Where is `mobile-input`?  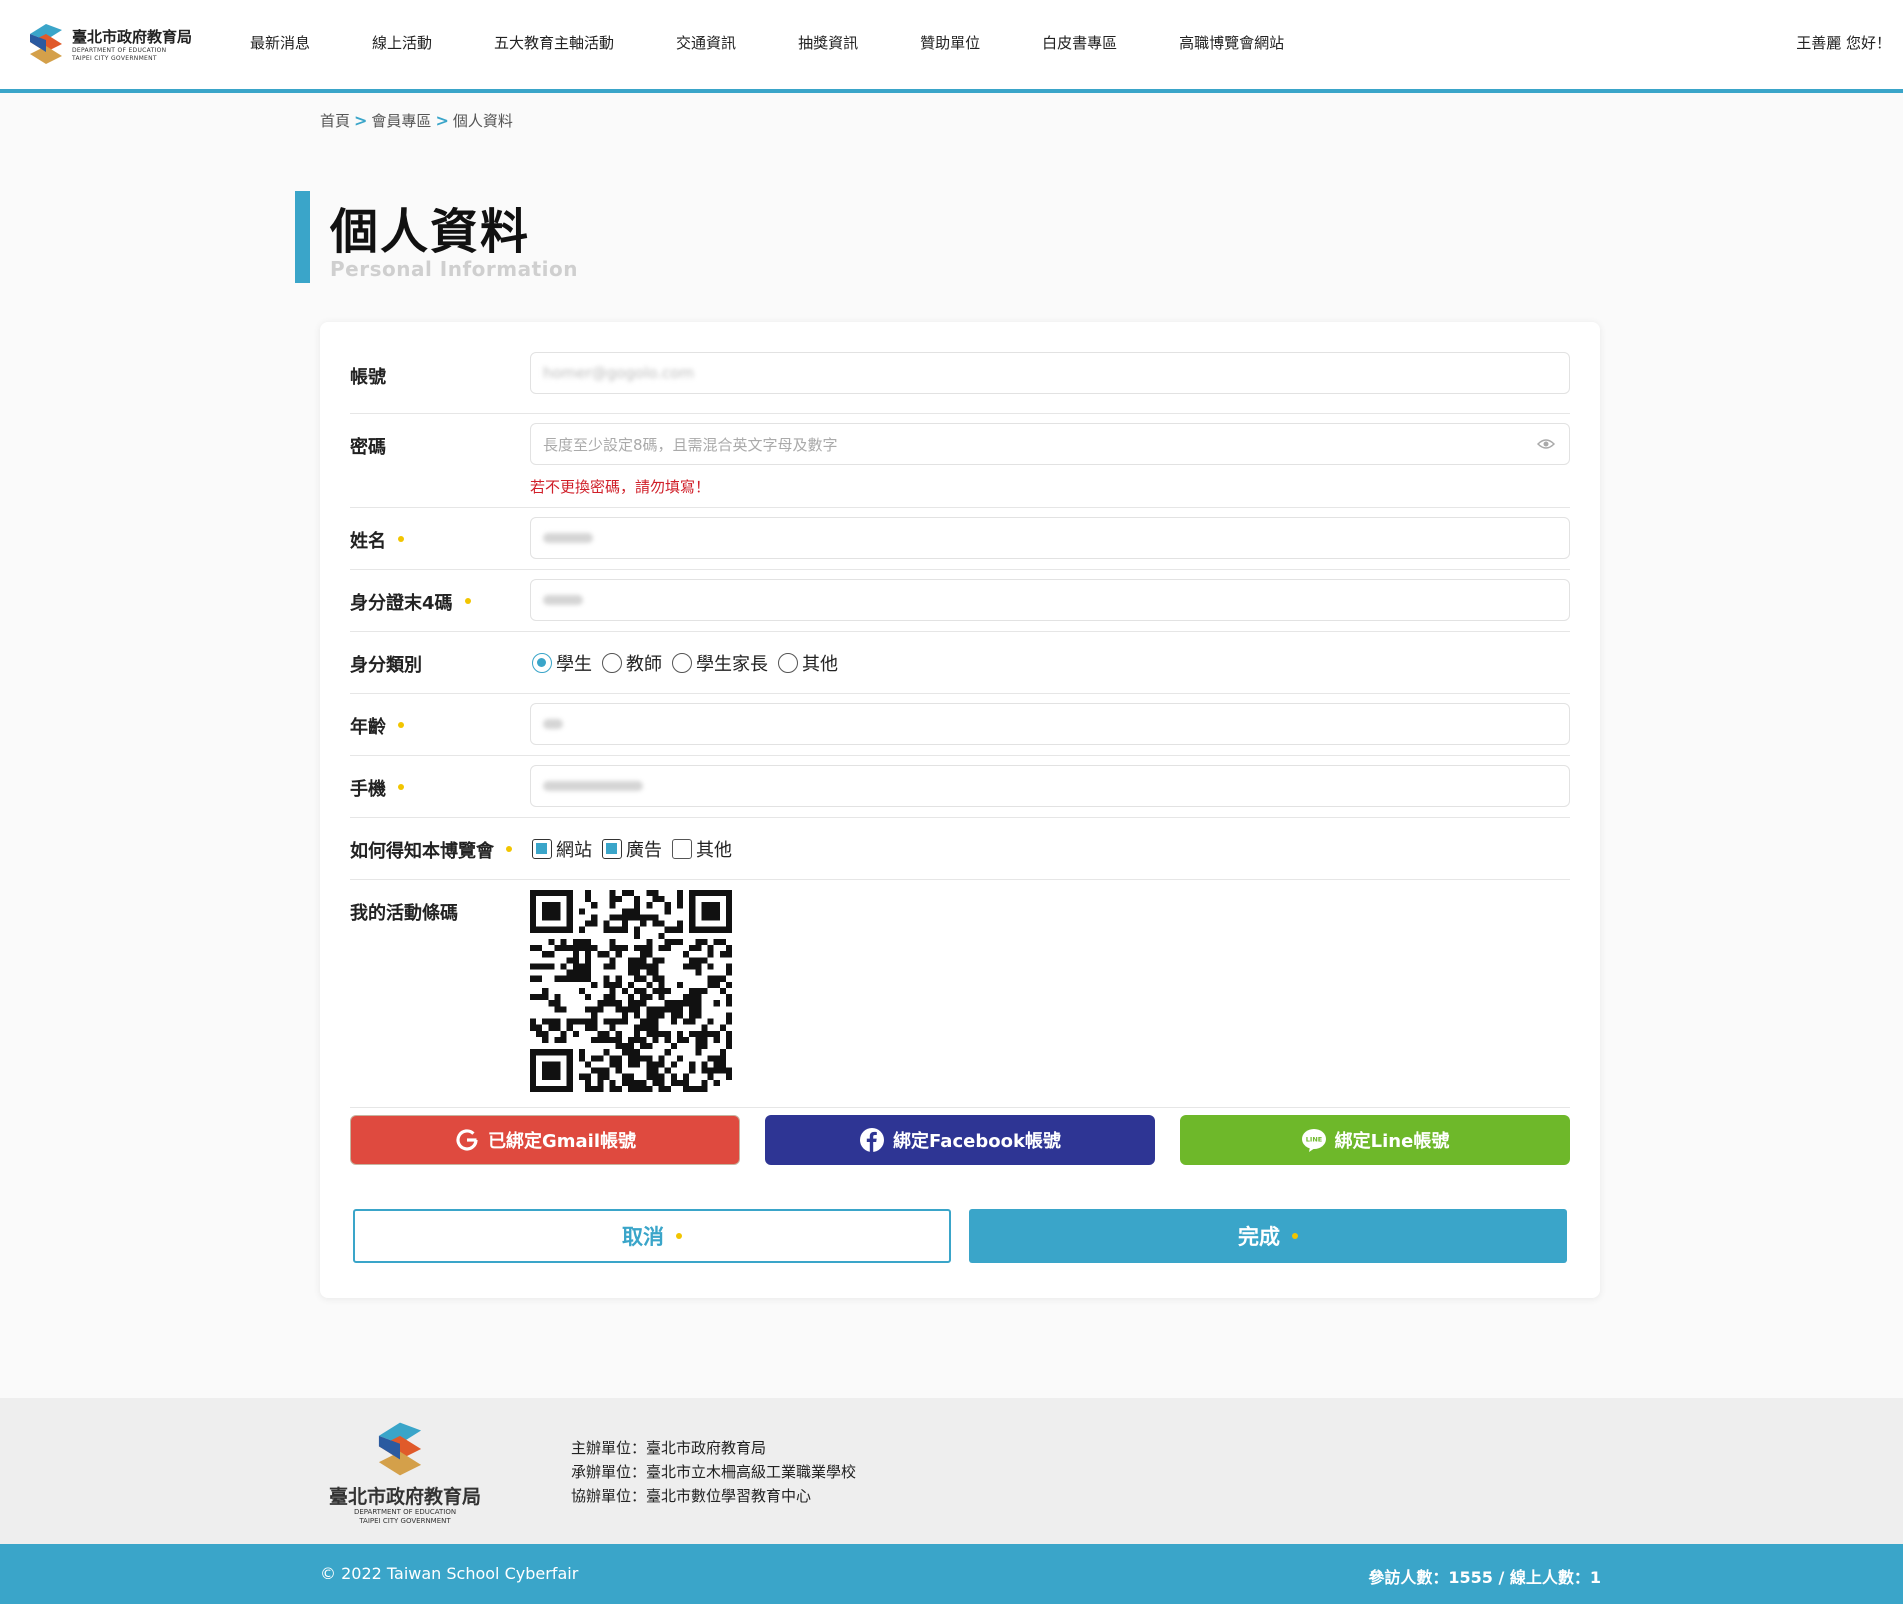 mobile-input is located at coordinates (1050, 786).